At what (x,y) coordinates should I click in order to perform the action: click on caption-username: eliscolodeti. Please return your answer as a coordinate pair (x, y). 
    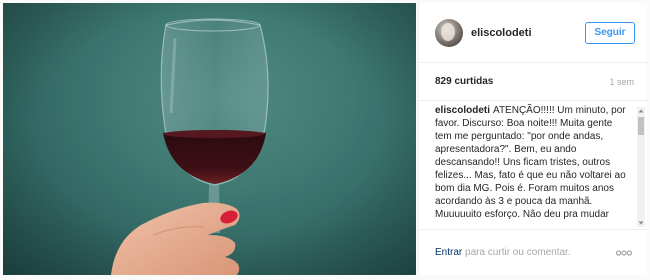
    Looking at the image, I should click on (462, 110).